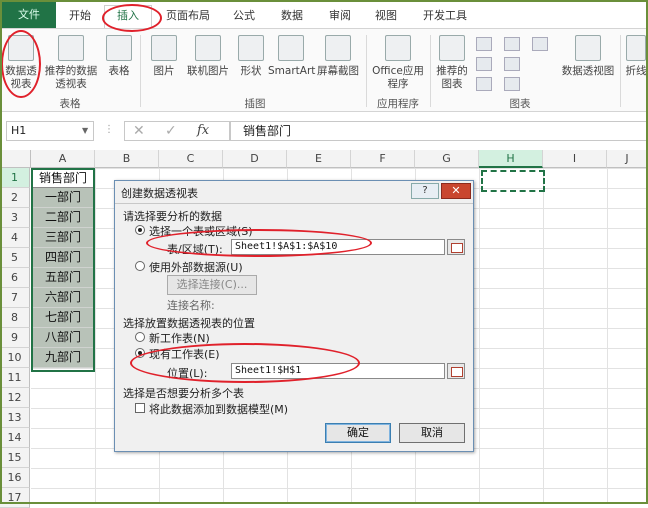 This screenshot has width=648, height=508. I want to click on row-header: 11, so click(15, 378).